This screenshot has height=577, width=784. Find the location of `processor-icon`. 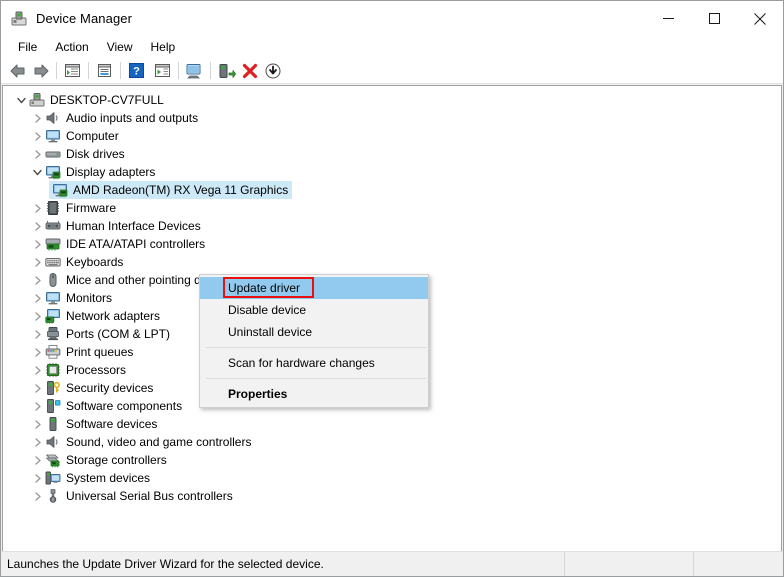

processor-icon is located at coordinates (53, 370).